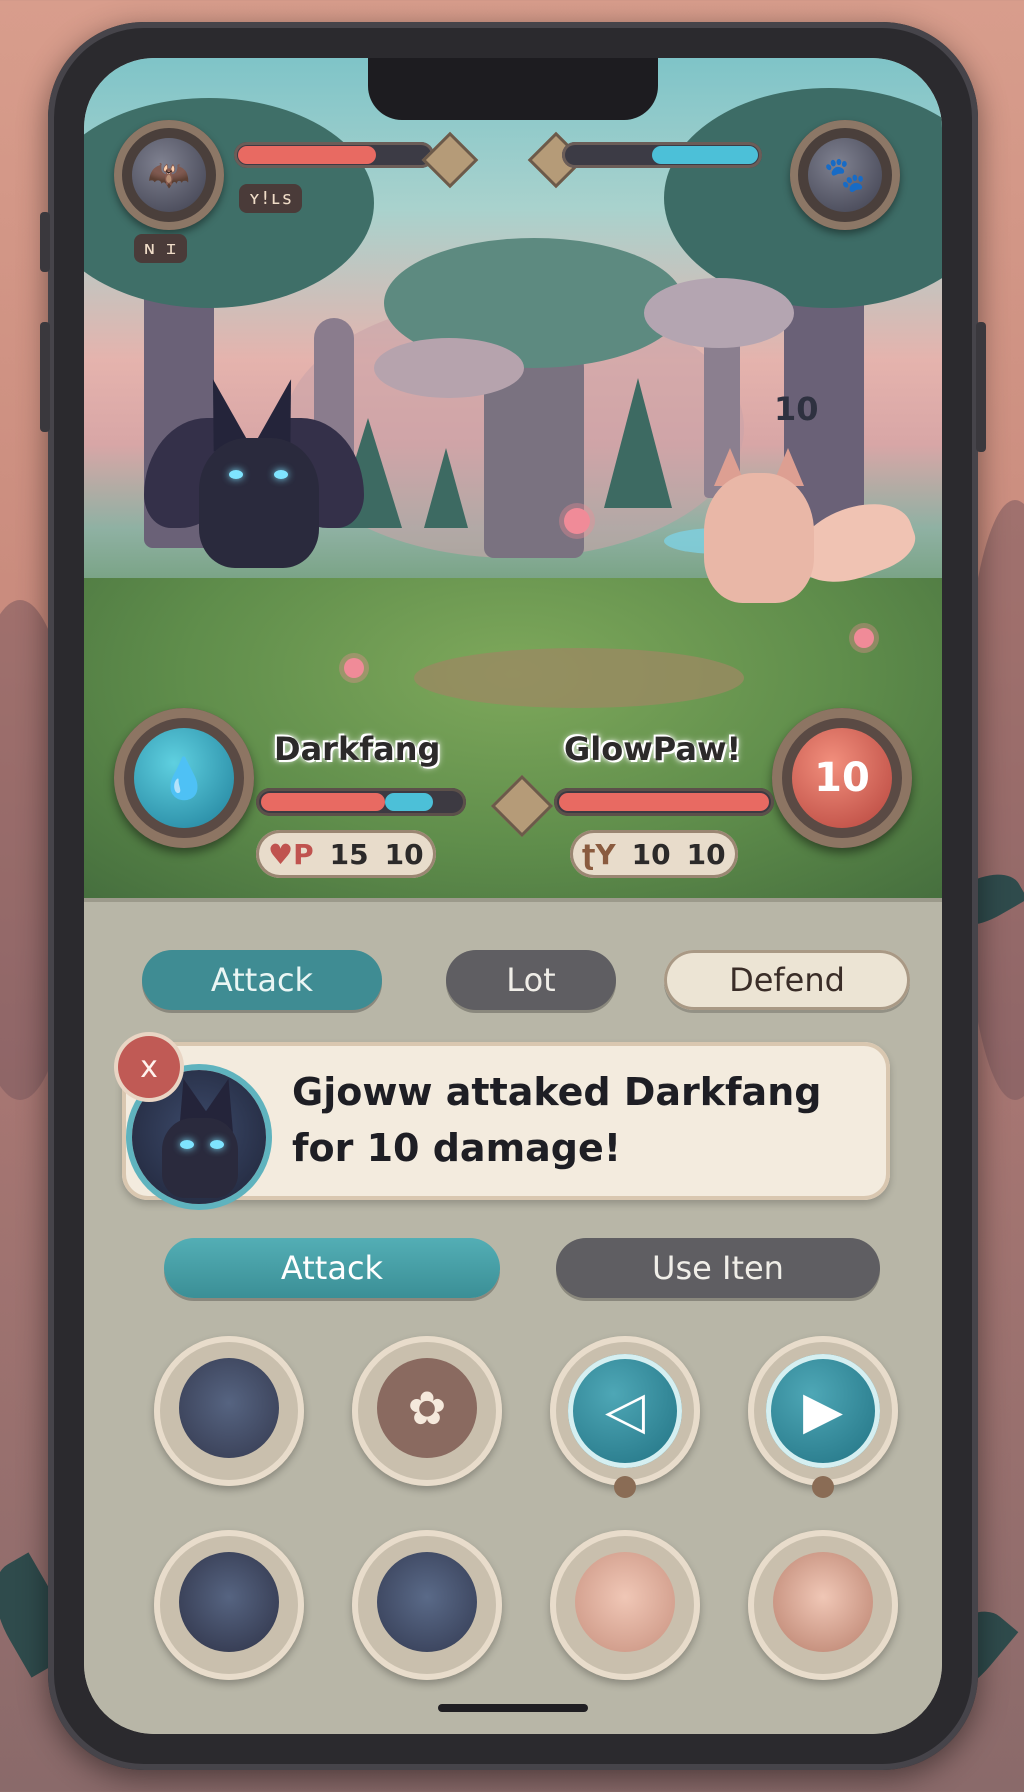  I want to click on player-portrait: 🦇, so click(169, 175).